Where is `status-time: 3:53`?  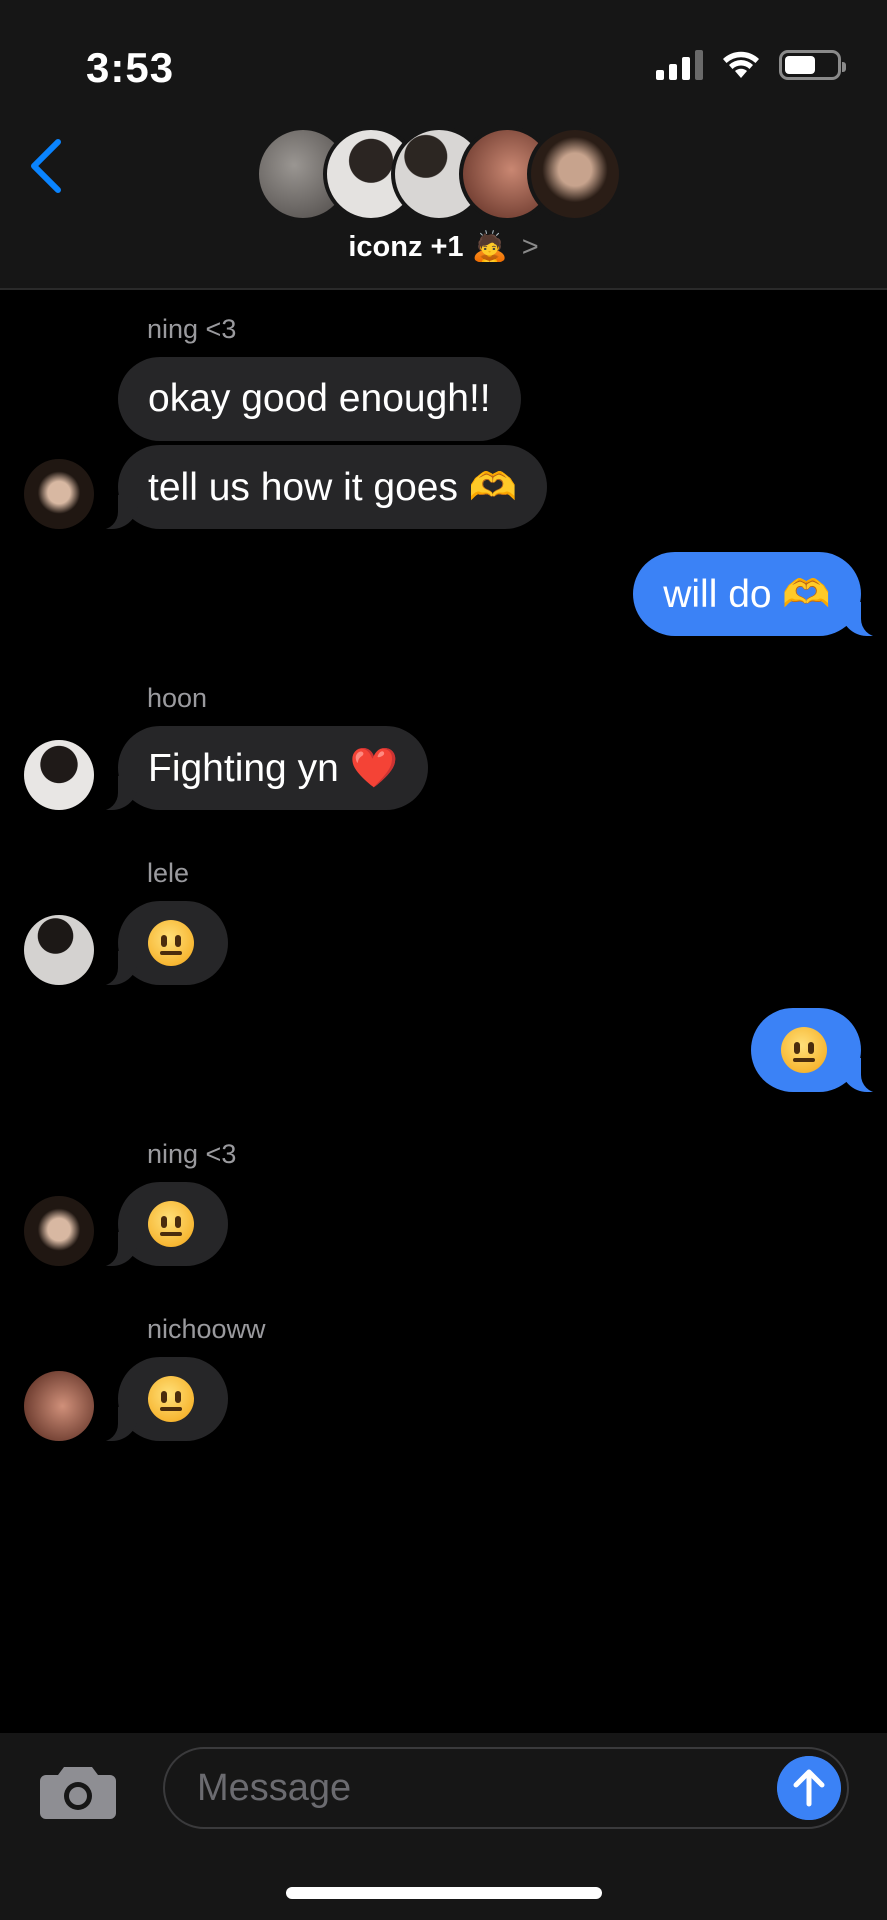 status-time: 3:53 is located at coordinates (130, 67).